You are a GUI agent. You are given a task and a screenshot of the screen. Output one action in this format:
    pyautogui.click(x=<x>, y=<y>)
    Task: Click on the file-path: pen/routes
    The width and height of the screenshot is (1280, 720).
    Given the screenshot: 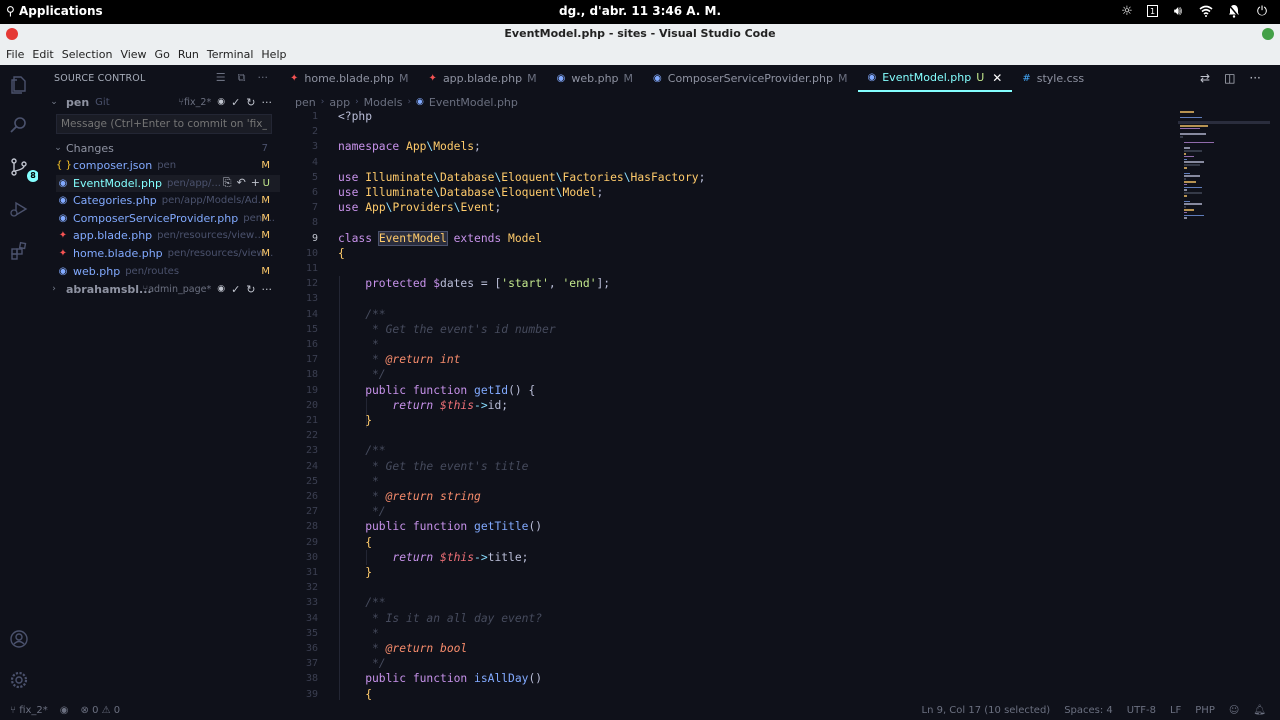 What is the action you would take?
    pyautogui.click(x=152, y=271)
    